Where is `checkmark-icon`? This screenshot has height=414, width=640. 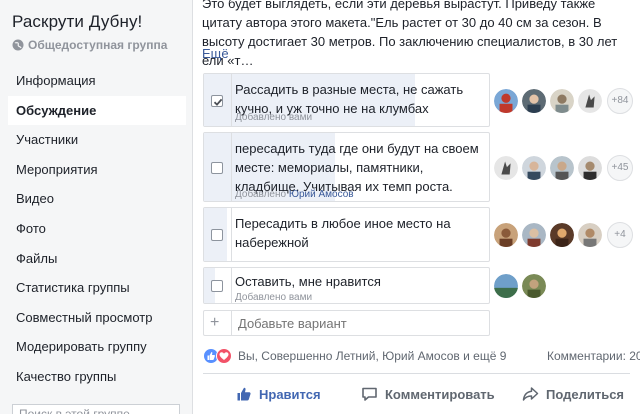
checkmark-icon is located at coordinates (218, 102).